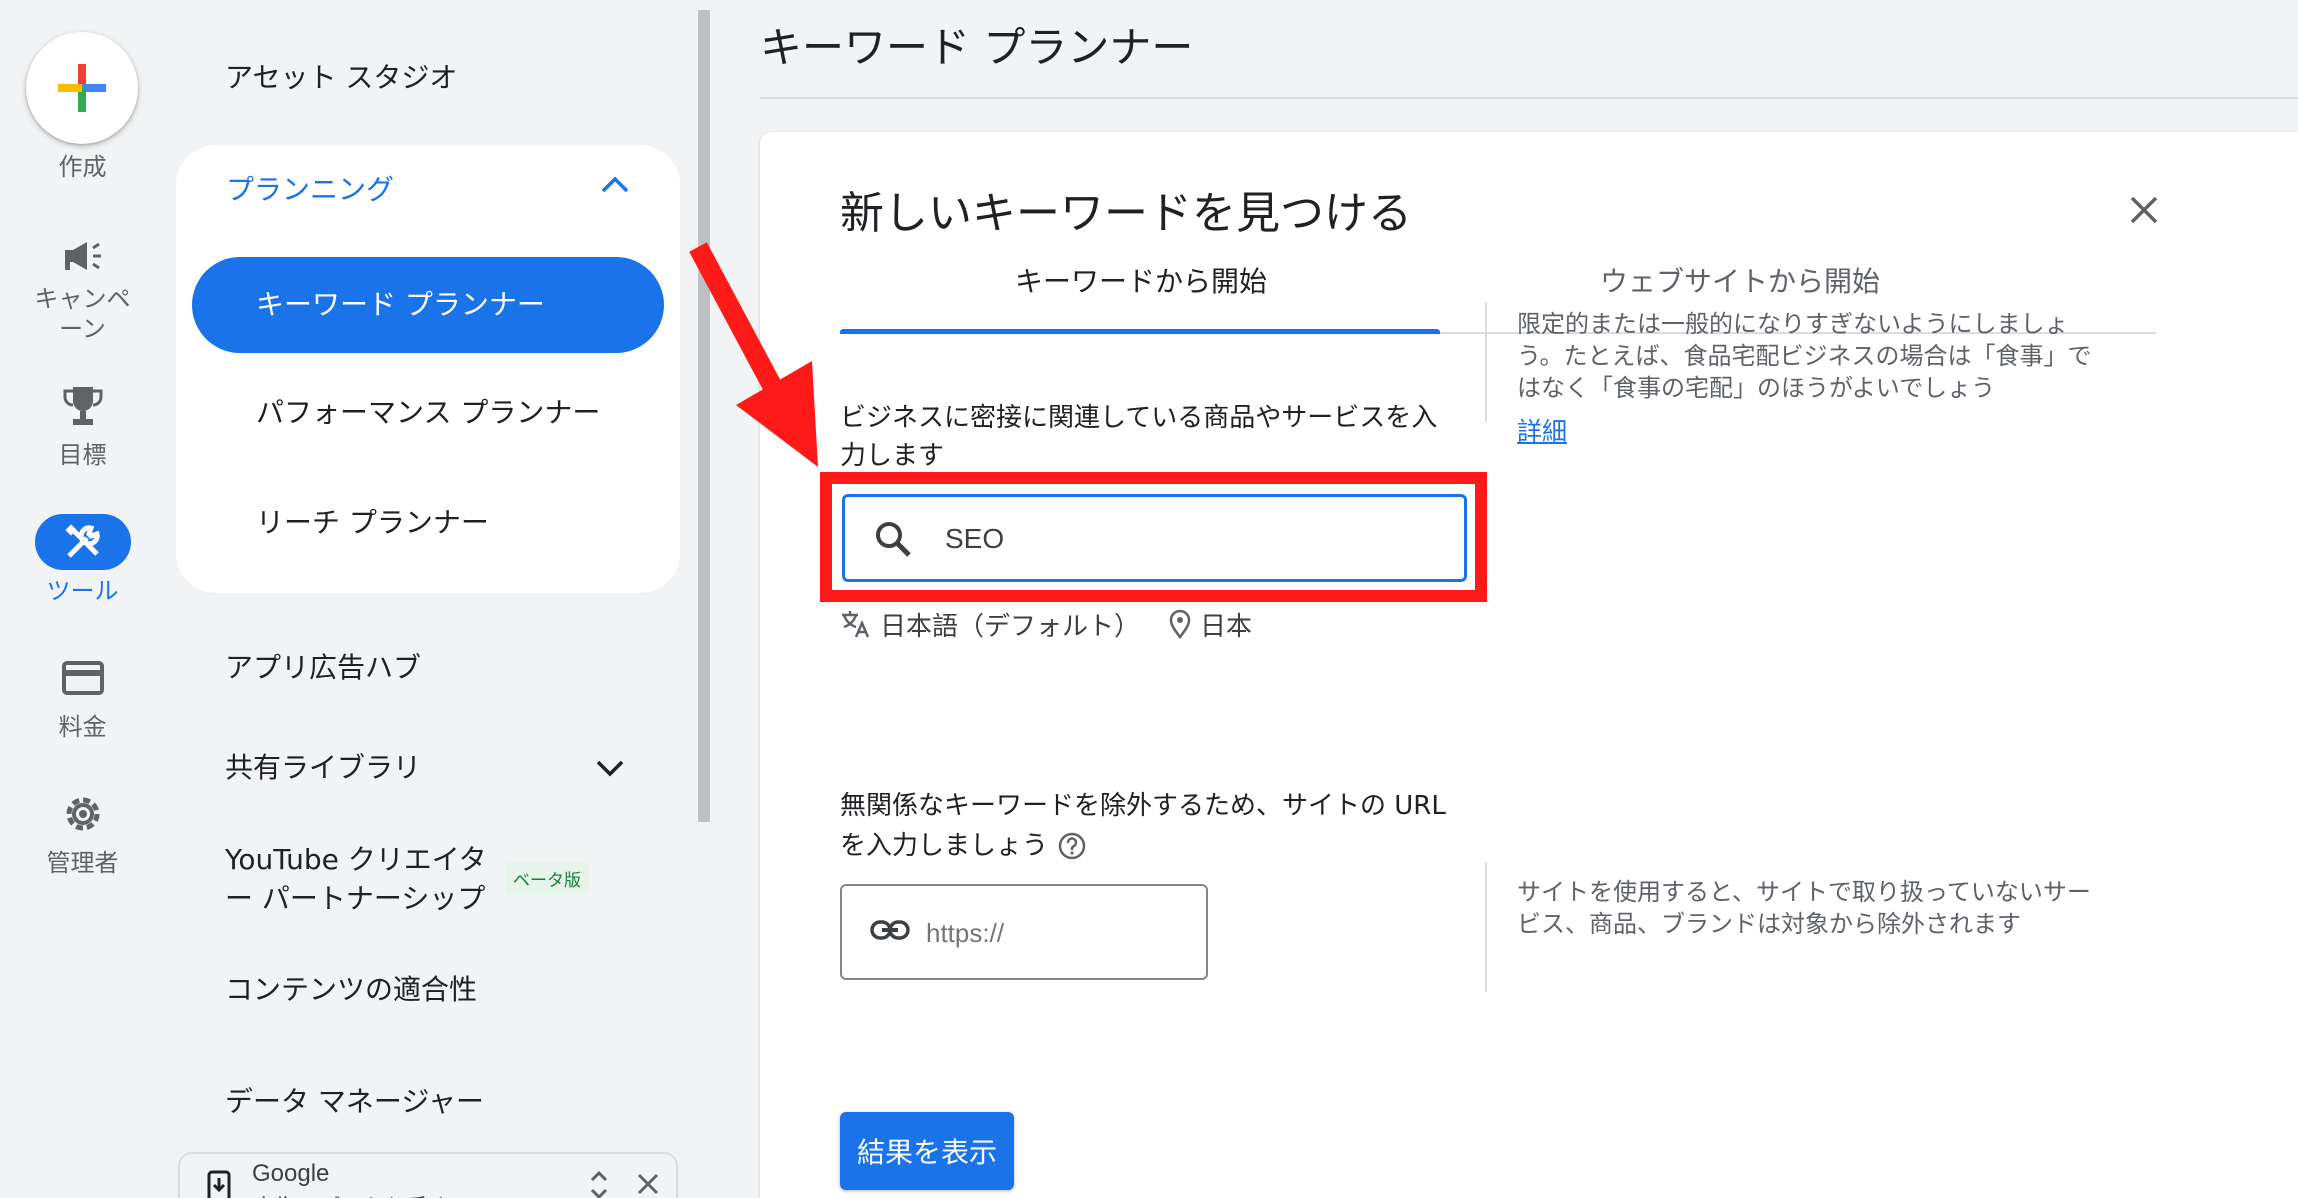 The image size is (2298, 1198). I want to click on nav-performance-planner: パフォーマンス プランナー, so click(428, 413).